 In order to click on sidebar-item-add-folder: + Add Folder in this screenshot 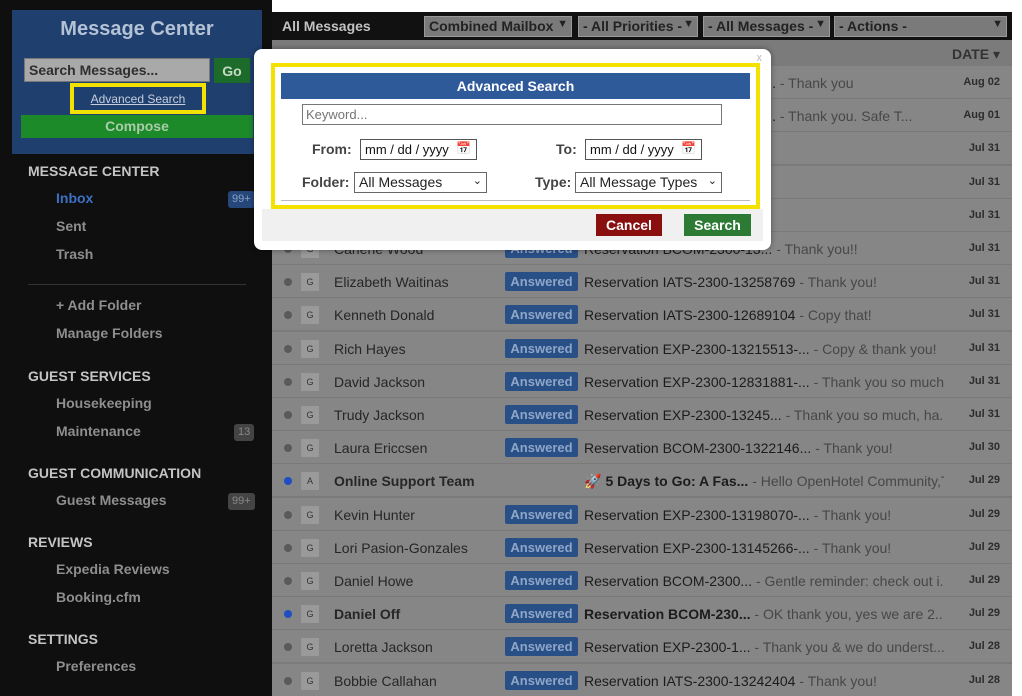, I will do `click(98, 305)`.